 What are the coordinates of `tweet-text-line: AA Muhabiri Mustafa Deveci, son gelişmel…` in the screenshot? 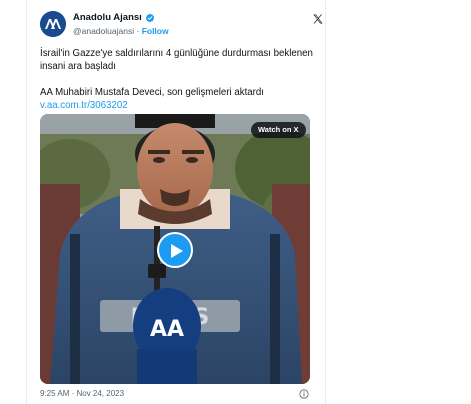 It's located at (152, 92).